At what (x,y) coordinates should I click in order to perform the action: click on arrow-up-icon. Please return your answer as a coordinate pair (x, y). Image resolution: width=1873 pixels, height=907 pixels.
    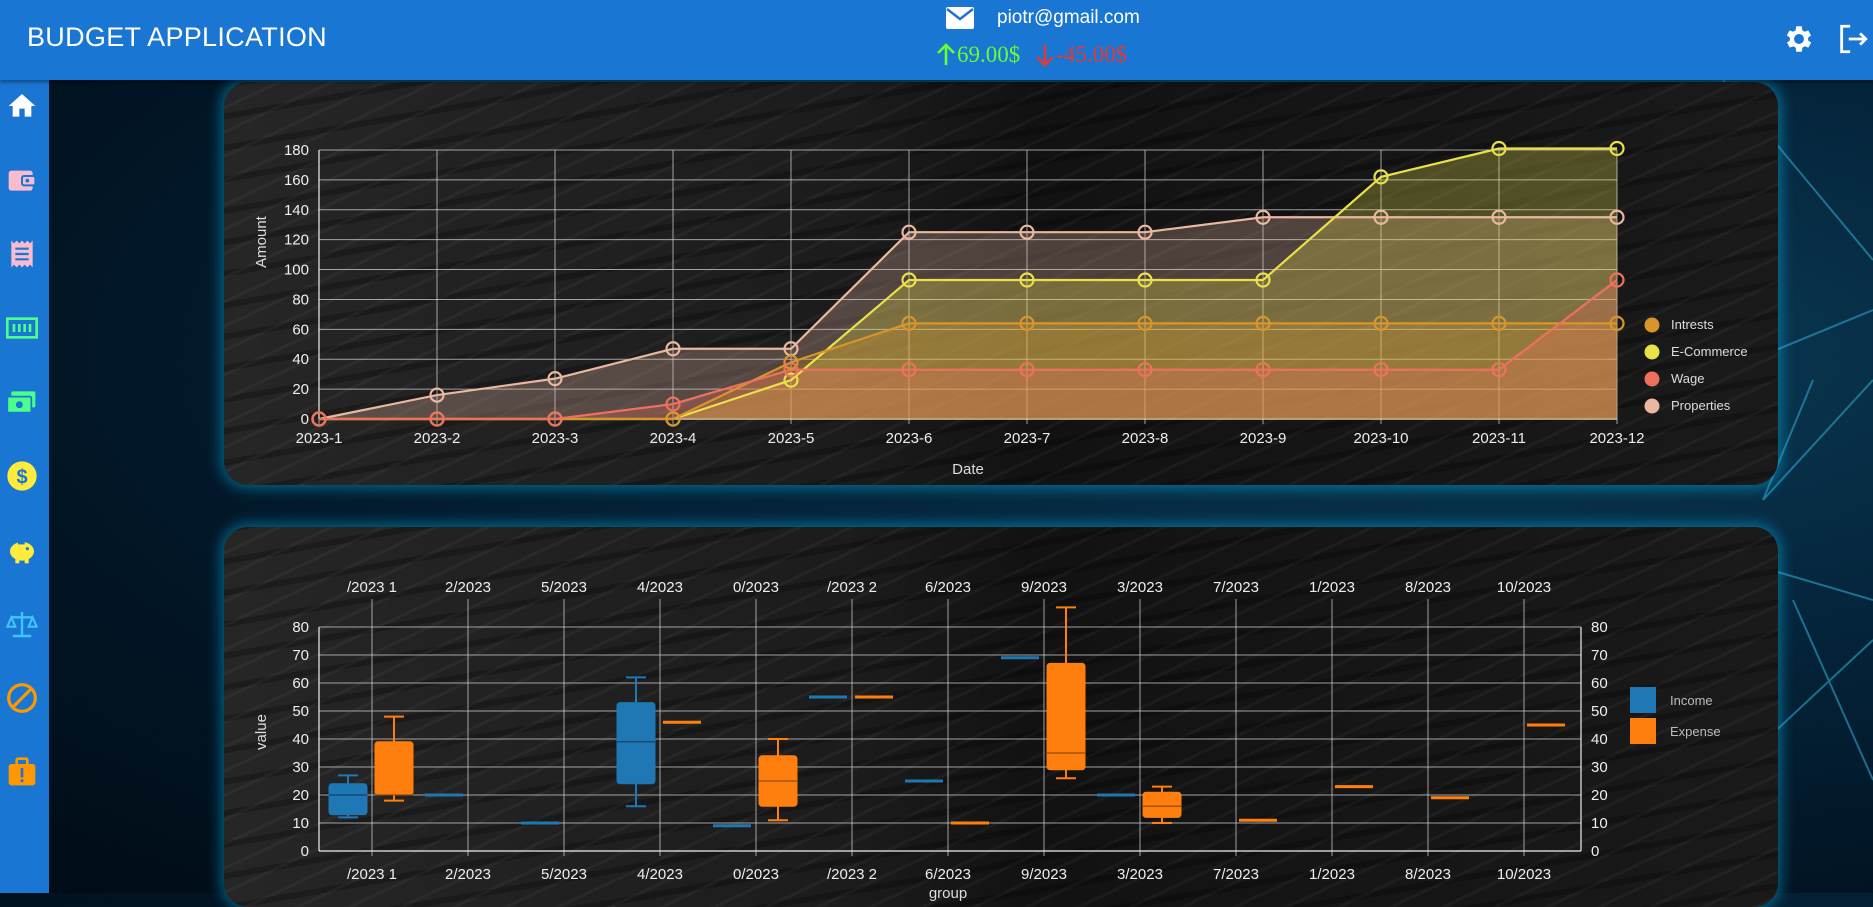
    Looking at the image, I should click on (946, 54).